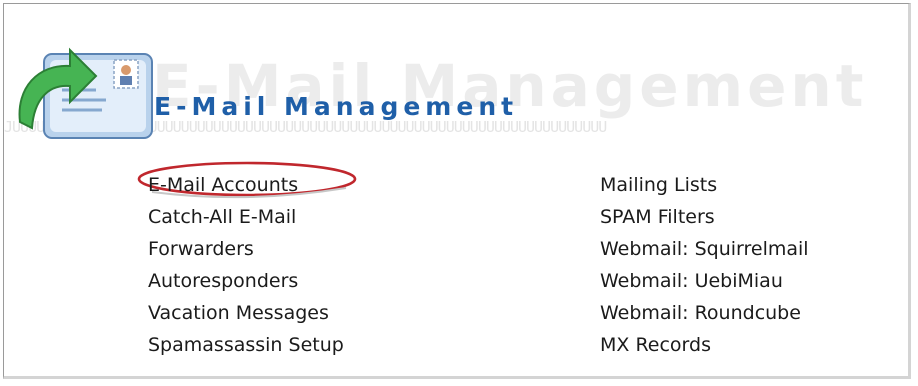  I want to click on email-management-logo-icon, so click(85, 93).